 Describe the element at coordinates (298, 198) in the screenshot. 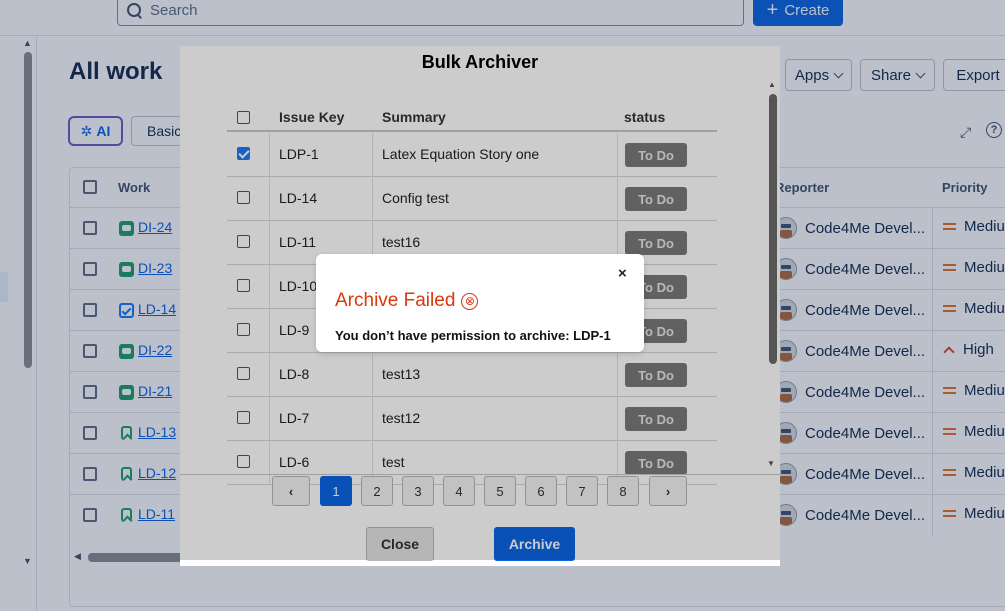

I see `issue-key: LD-14` at that location.